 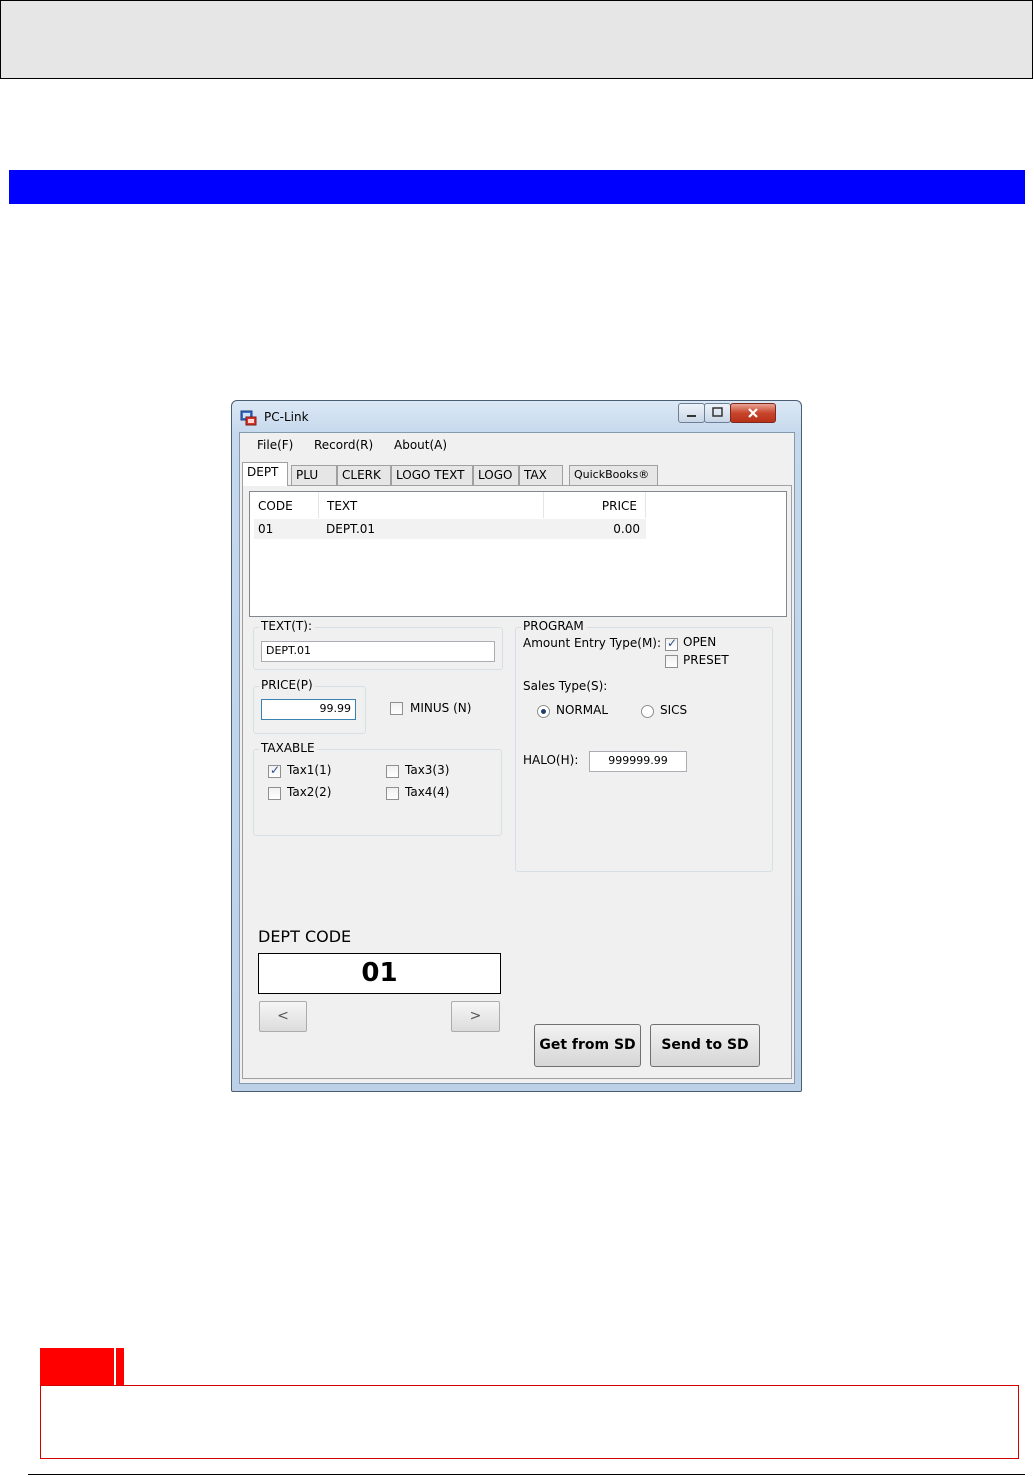 I want to click on column-header-code: CODE, so click(x=284, y=505).